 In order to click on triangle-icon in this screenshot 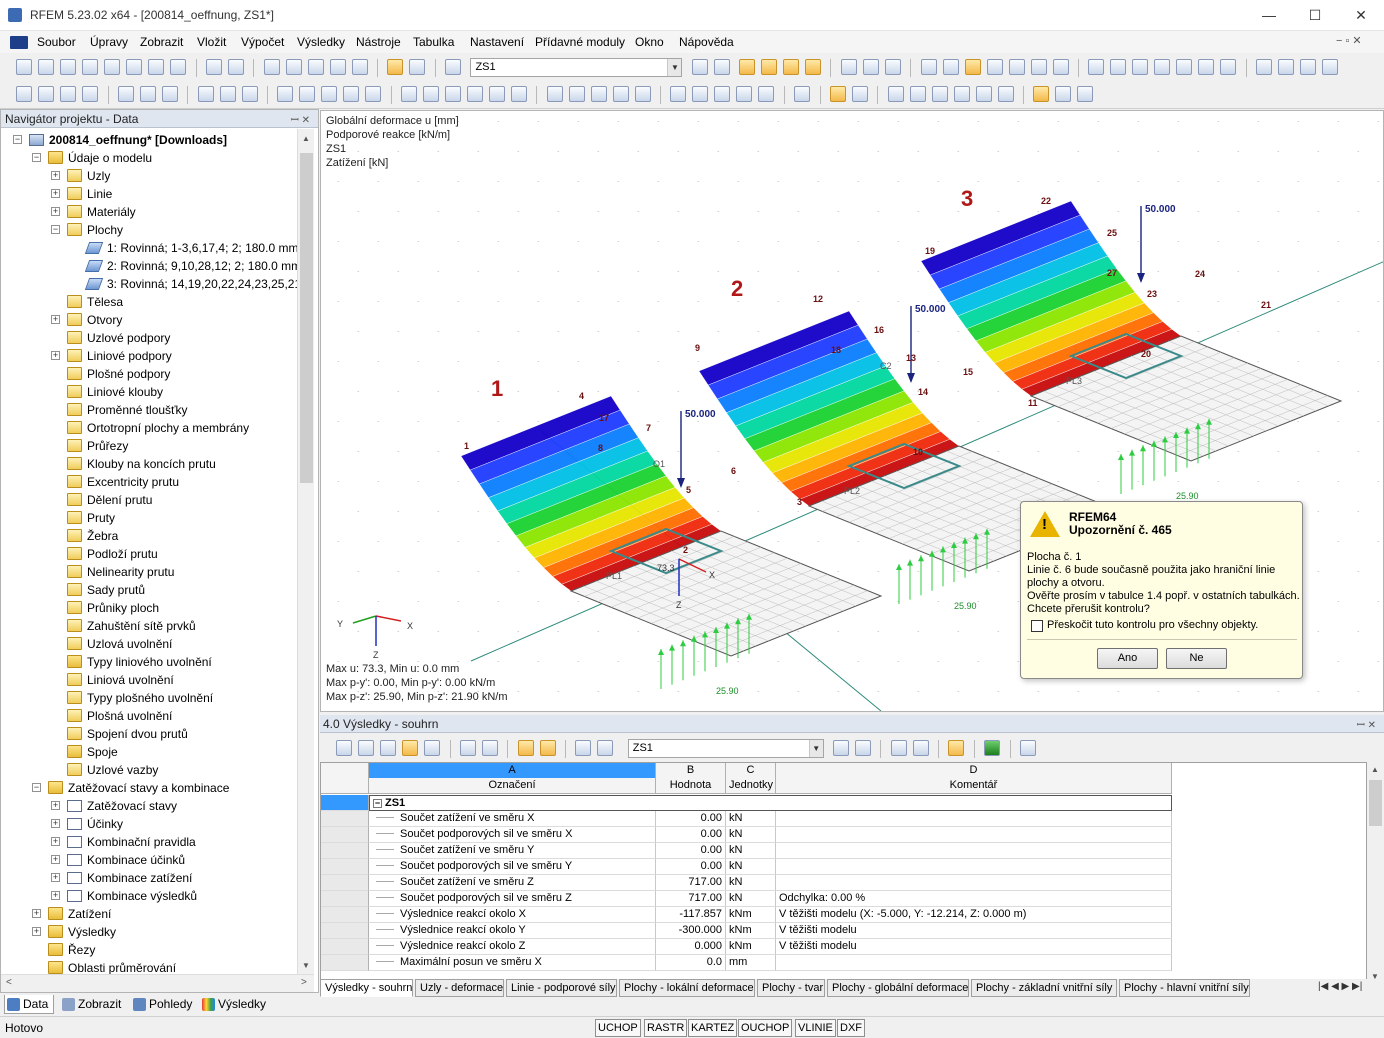, I will do `click(1140, 67)`.